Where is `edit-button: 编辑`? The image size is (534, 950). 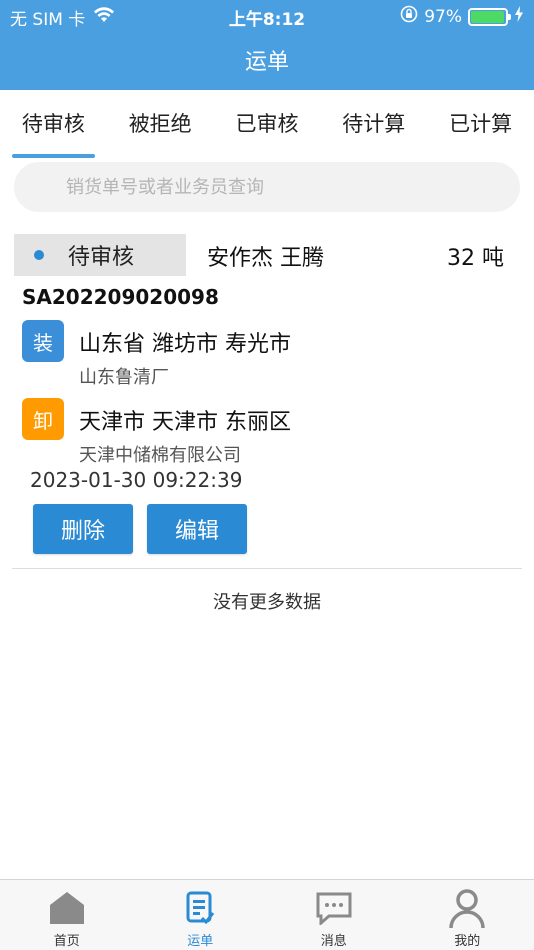
edit-button: 编辑 is located at coordinates (197, 529).